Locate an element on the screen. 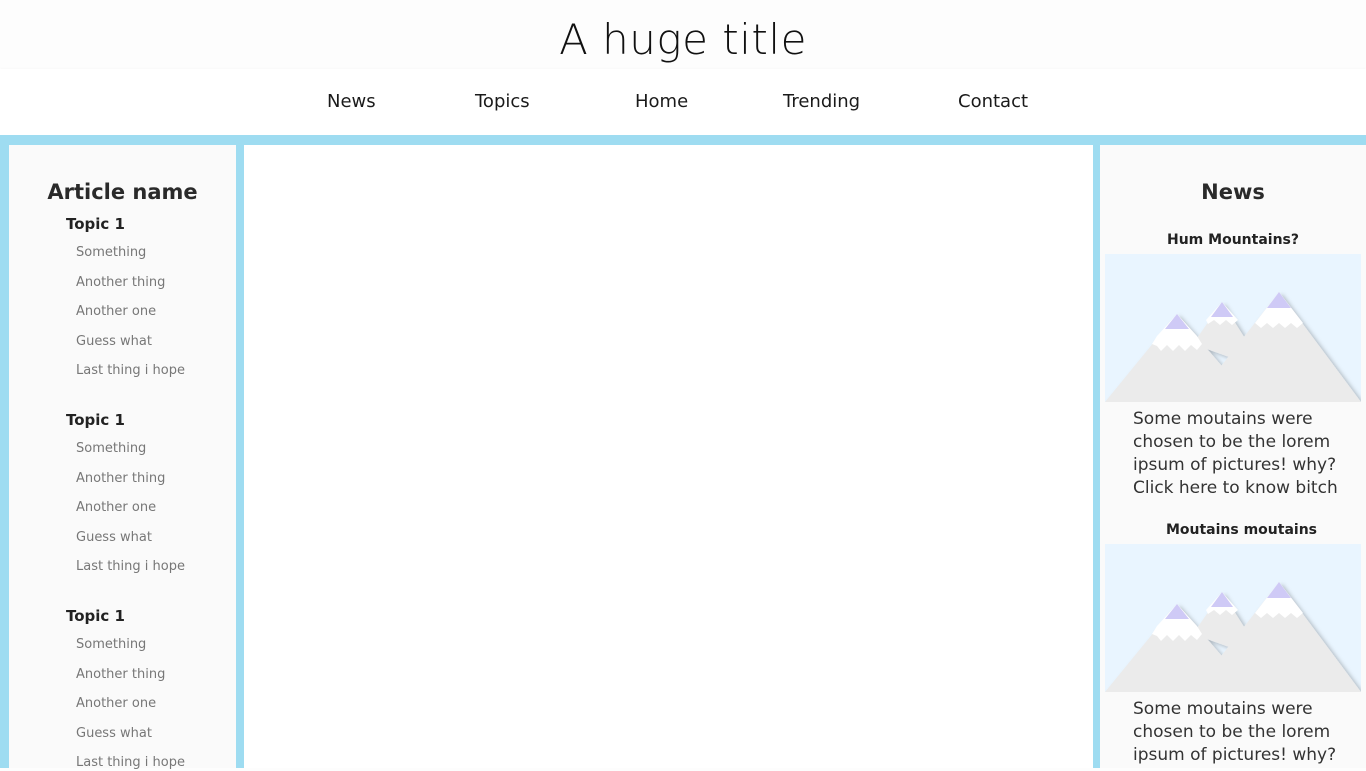 The image size is (1366, 771). site-header: A huge title is located at coordinates (683, 34).